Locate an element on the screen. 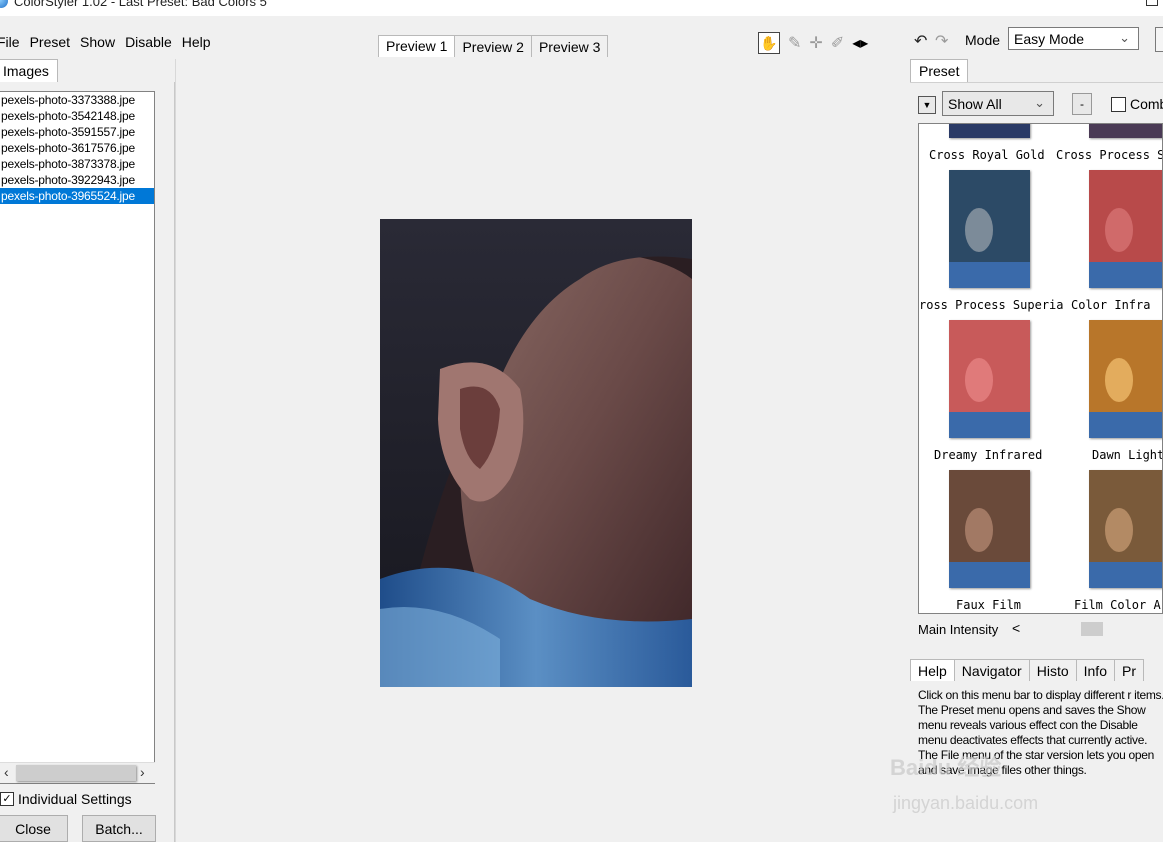 The image size is (1163, 842). mode-extra-button is located at coordinates (1159, 39).